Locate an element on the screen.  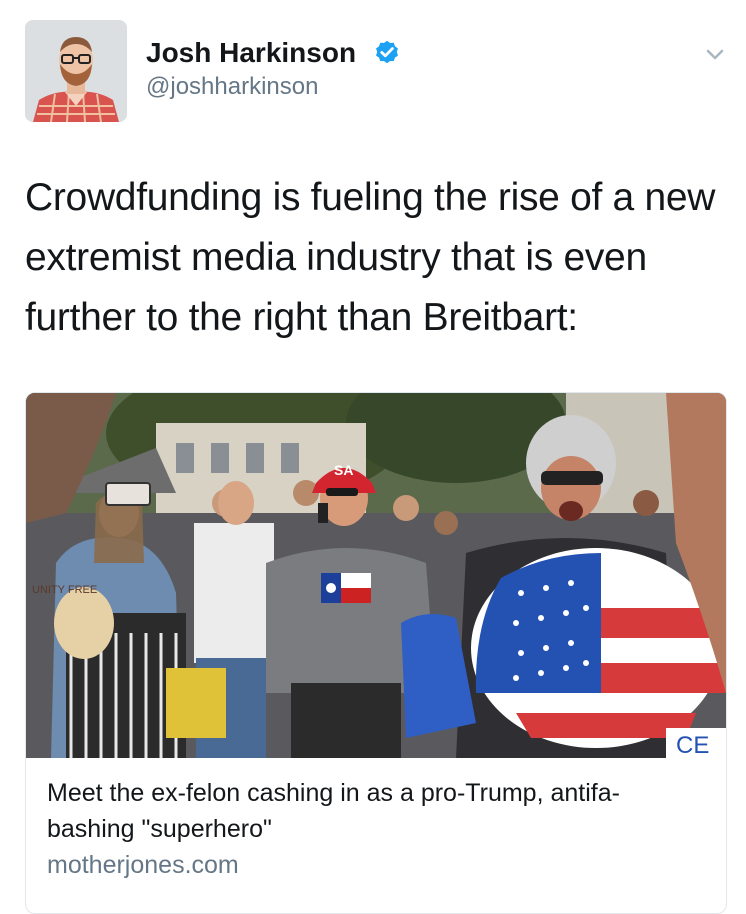
sign-text: UNITY FREE is located at coordinates (64, 590).